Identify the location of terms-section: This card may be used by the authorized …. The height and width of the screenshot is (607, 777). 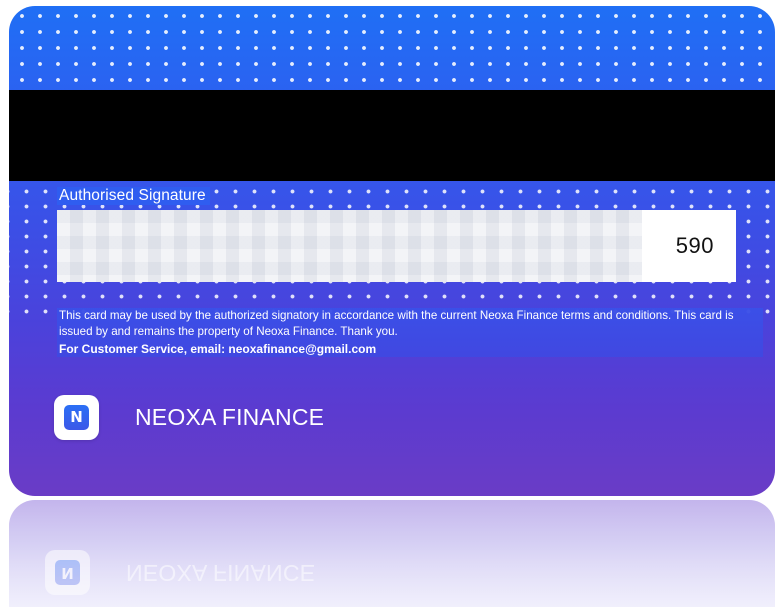
(410, 332).